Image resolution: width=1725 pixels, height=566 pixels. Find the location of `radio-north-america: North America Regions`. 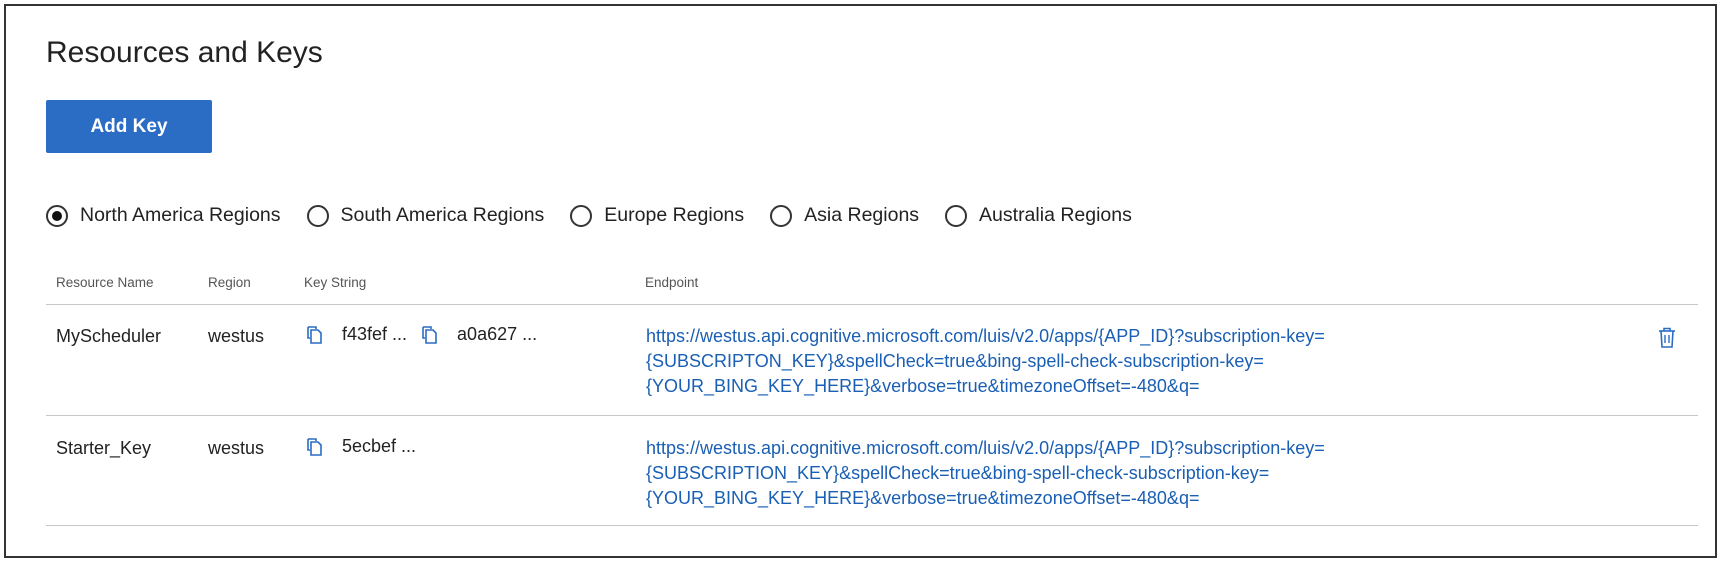

radio-north-america: North America Regions is located at coordinates (163, 215).